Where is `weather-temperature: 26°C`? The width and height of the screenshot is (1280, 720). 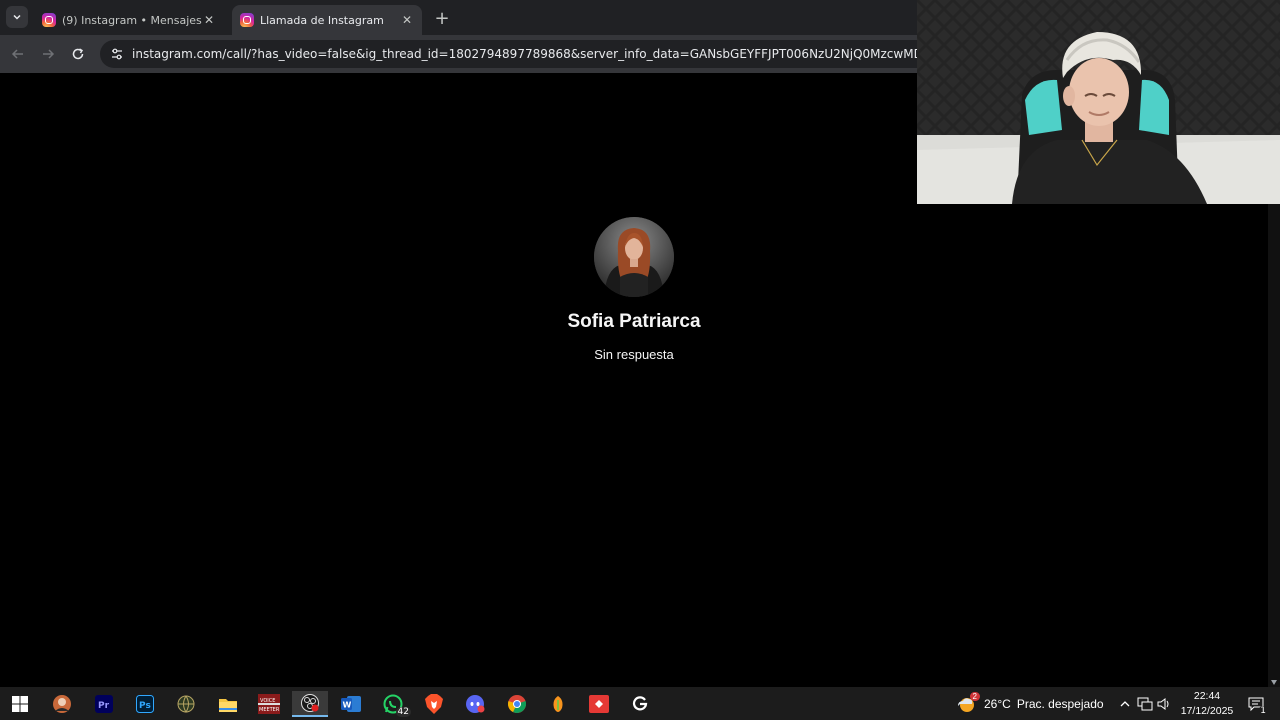 weather-temperature: 26°C is located at coordinates (997, 704).